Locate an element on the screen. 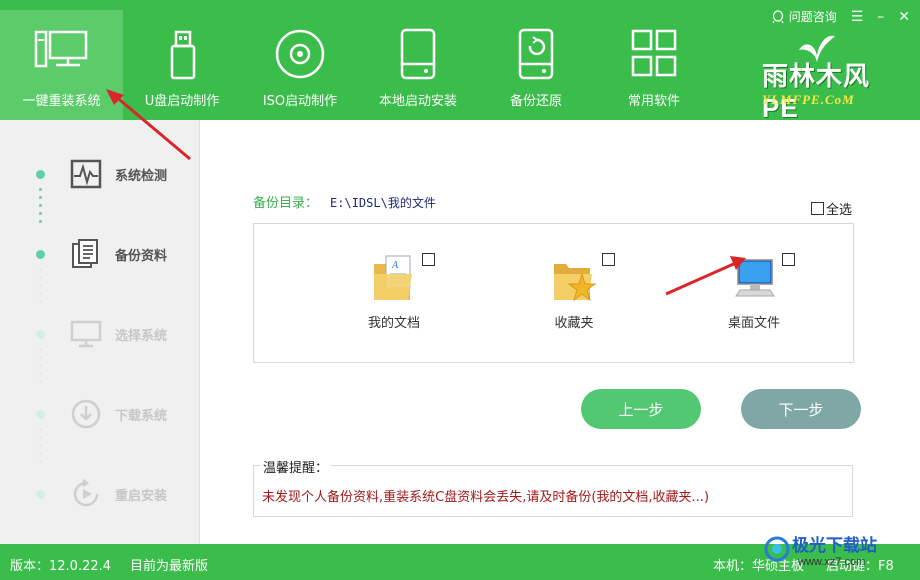 The image size is (920, 580). version-text: 版本：12.0.22.4 is located at coordinates (61, 566).